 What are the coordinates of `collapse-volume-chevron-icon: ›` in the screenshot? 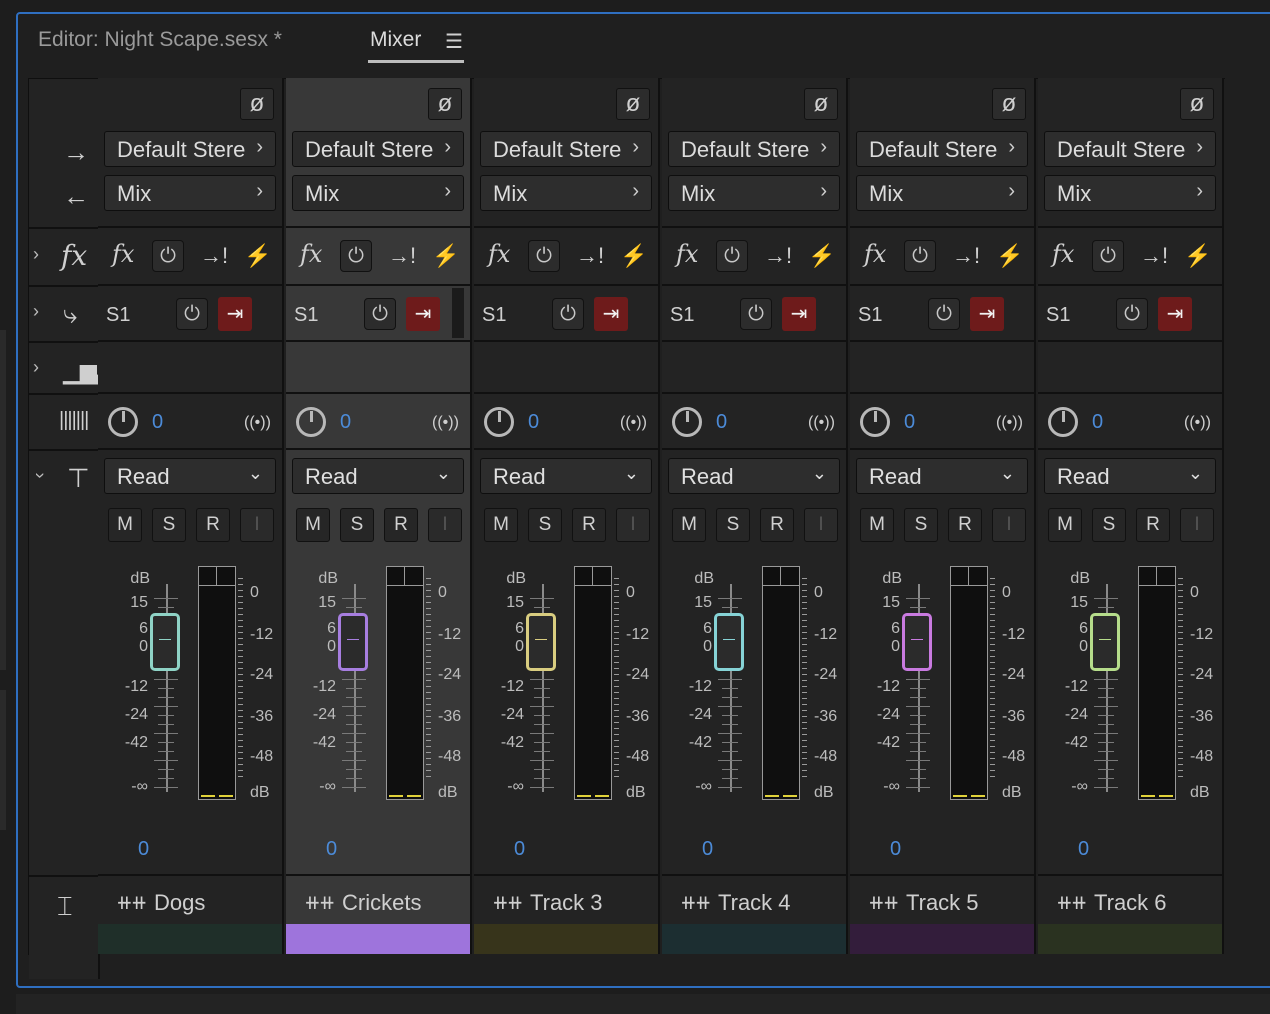 It's located at (40, 476).